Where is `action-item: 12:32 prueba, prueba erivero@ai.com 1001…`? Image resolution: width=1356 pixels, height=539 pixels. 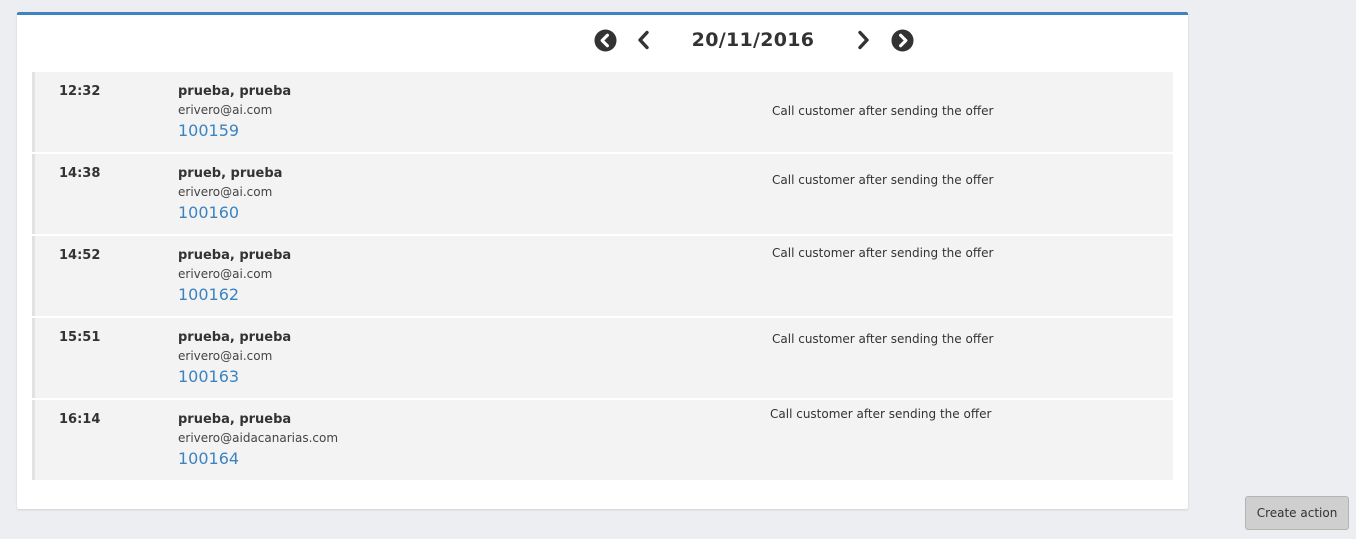 action-item: 12:32 prueba, prueba erivero@ai.com 1001… is located at coordinates (602, 112).